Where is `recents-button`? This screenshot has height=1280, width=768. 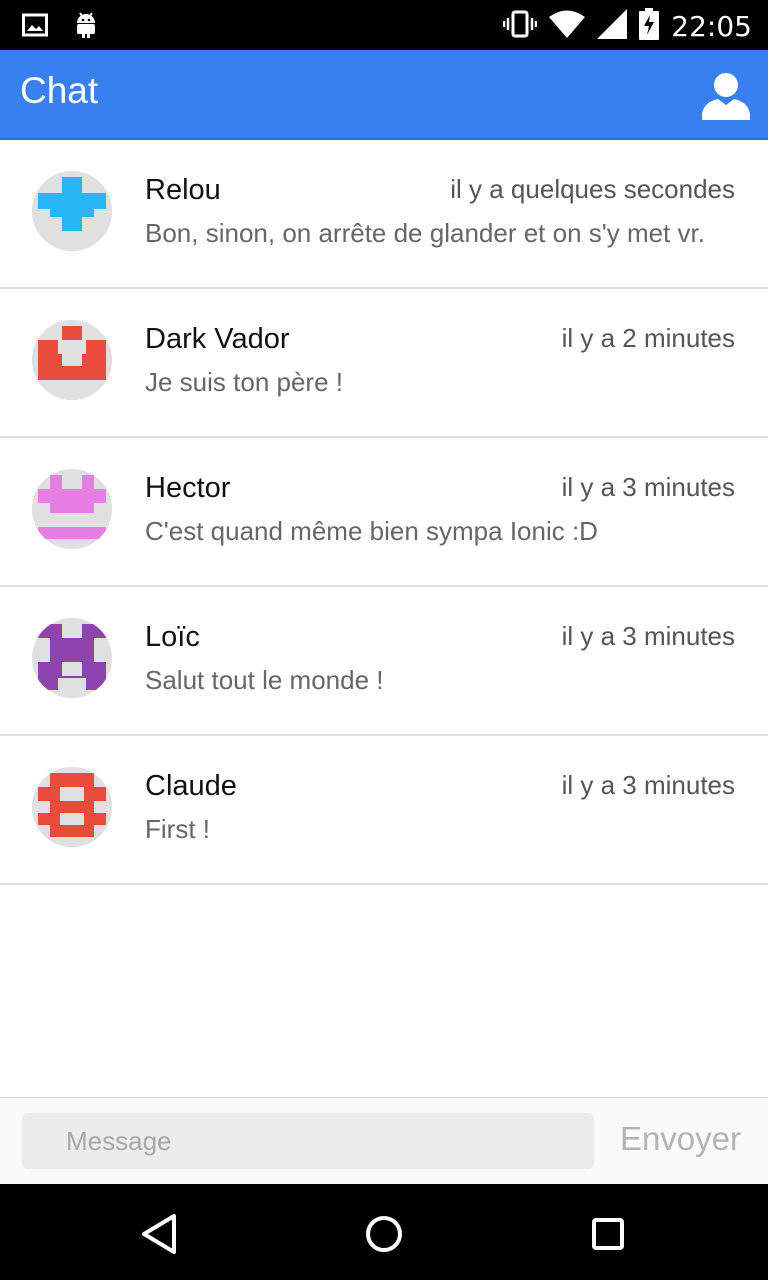 recents-button is located at coordinates (608, 1234).